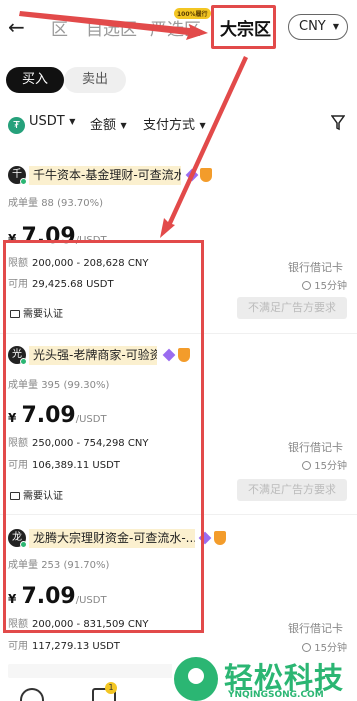 This screenshot has height=701, width=357. Describe the element at coordinates (103, 125) in the screenshot. I see `amount-filter-label: 金额` at that location.